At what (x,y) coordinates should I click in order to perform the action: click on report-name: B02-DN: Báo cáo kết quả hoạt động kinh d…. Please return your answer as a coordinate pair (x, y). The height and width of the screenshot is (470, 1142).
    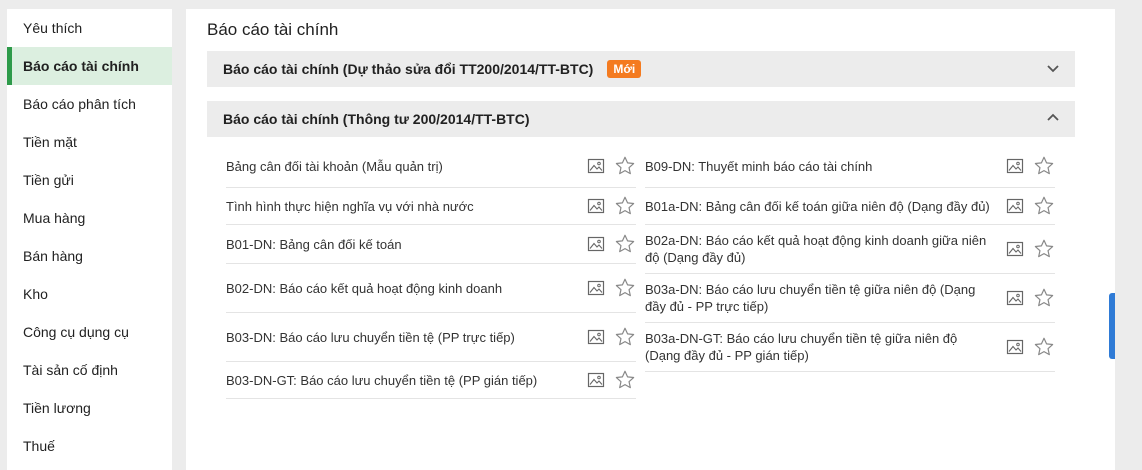
    Looking at the image, I should click on (398, 288).